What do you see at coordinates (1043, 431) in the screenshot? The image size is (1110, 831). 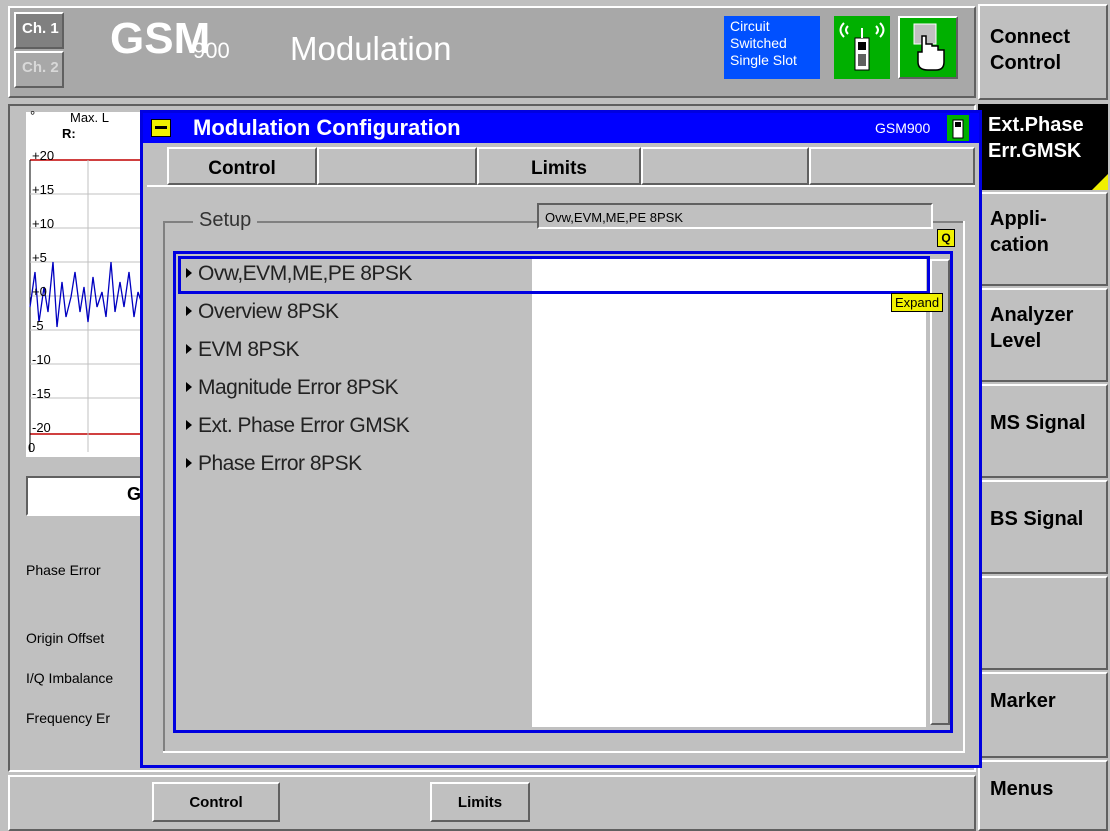 I see `softkey-ms-signal: MS Signal` at bounding box center [1043, 431].